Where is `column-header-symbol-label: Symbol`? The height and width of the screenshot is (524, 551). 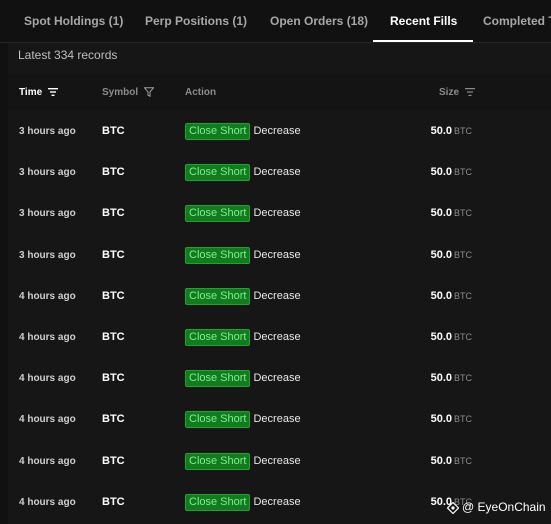
column-header-symbol-label: Symbol is located at coordinates (120, 92).